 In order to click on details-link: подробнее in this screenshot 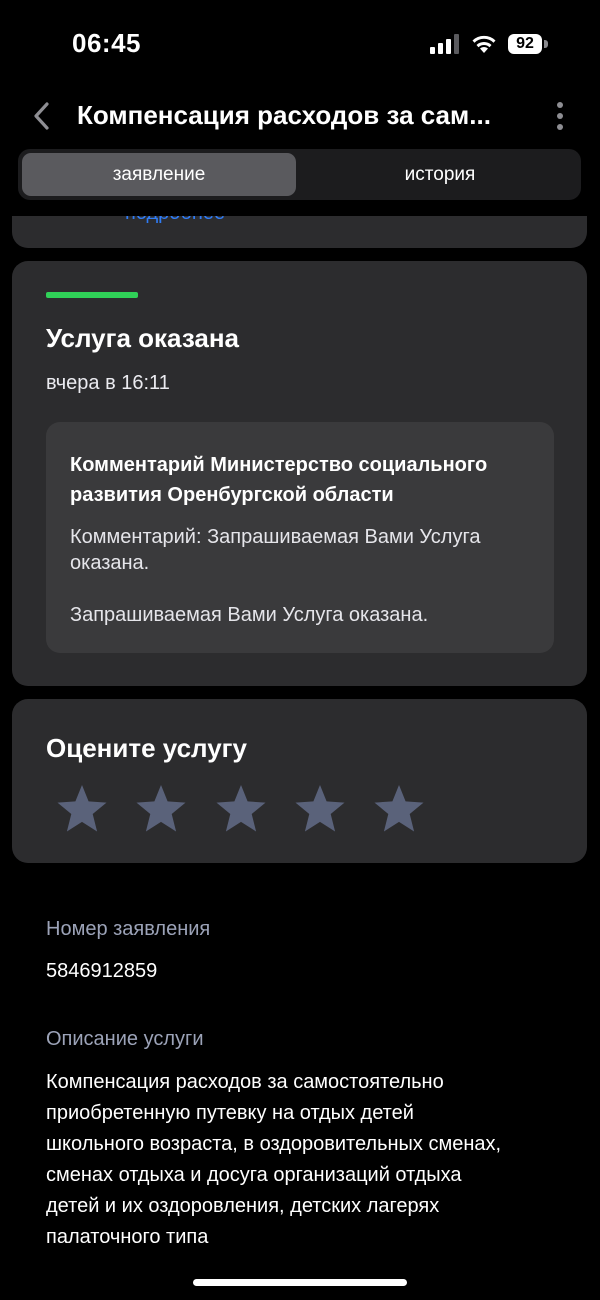, I will do `click(175, 220)`.